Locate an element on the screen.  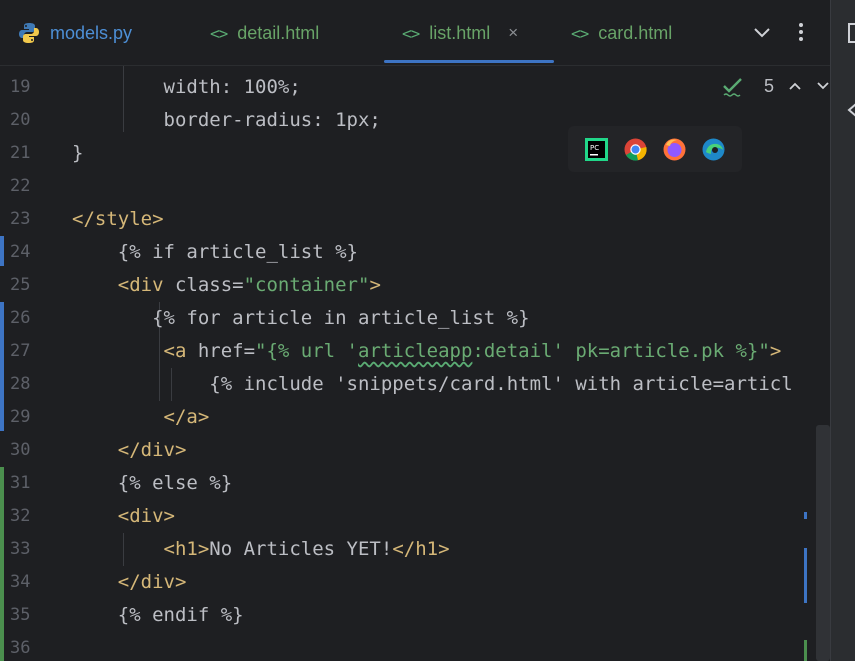
check-icon is located at coordinates (732, 87).